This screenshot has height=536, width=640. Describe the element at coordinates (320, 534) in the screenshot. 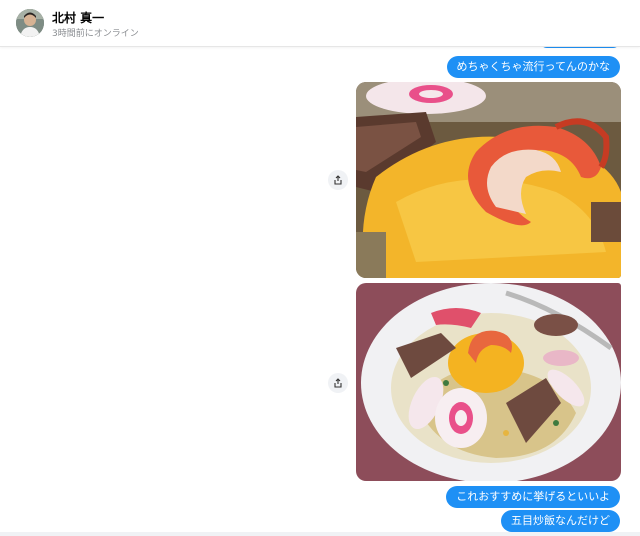

I see `composer-edge` at that location.